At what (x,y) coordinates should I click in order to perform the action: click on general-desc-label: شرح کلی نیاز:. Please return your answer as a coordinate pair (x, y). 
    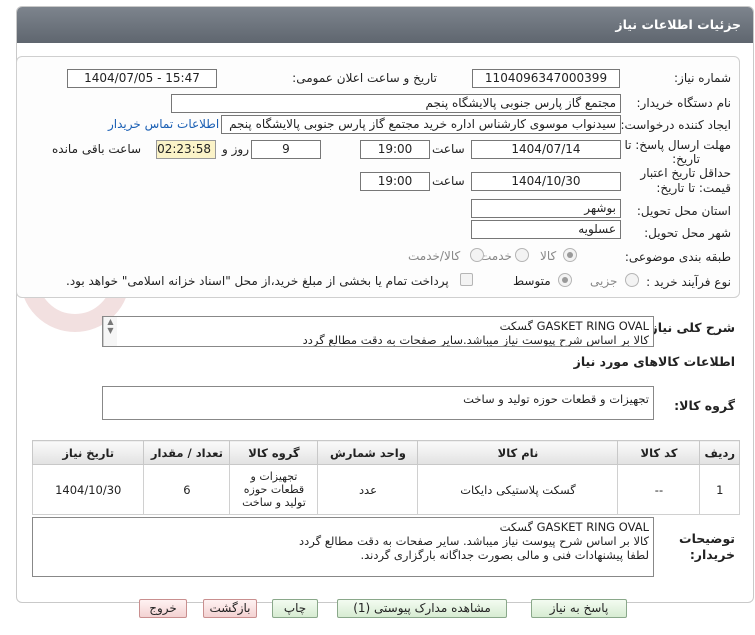
    Looking at the image, I should click on (690, 327).